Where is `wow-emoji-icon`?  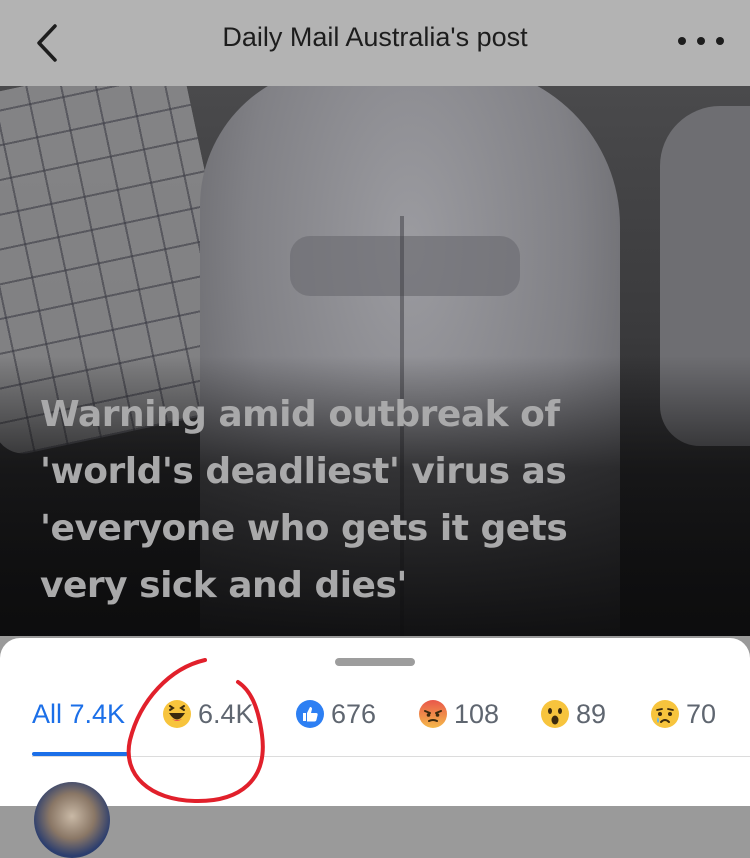 wow-emoji-icon is located at coordinates (555, 714).